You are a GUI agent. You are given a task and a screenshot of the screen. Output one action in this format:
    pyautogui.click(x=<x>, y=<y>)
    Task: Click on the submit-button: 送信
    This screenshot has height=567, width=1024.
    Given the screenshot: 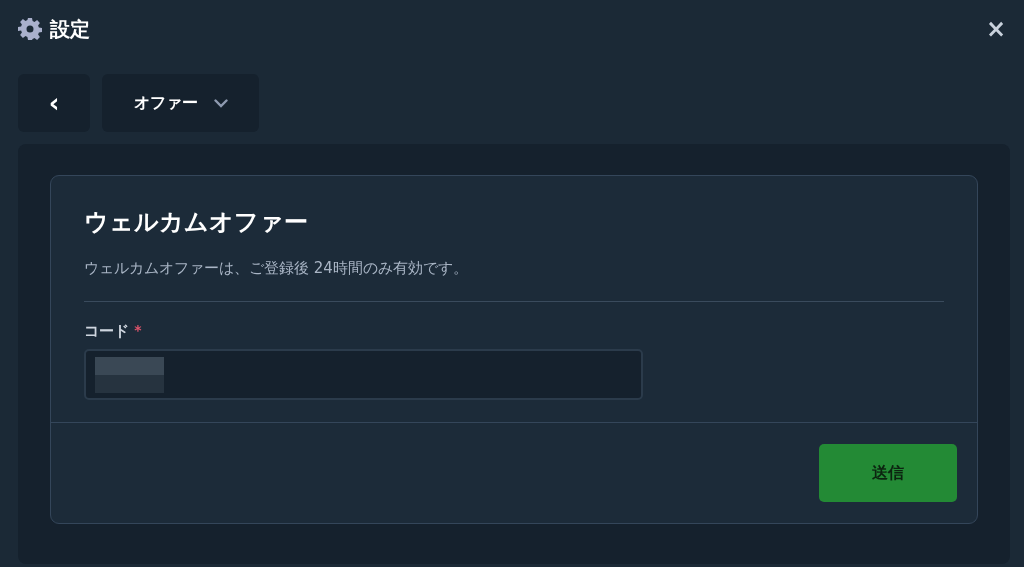 What is the action you would take?
    pyautogui.click(x=888, y=472)
    